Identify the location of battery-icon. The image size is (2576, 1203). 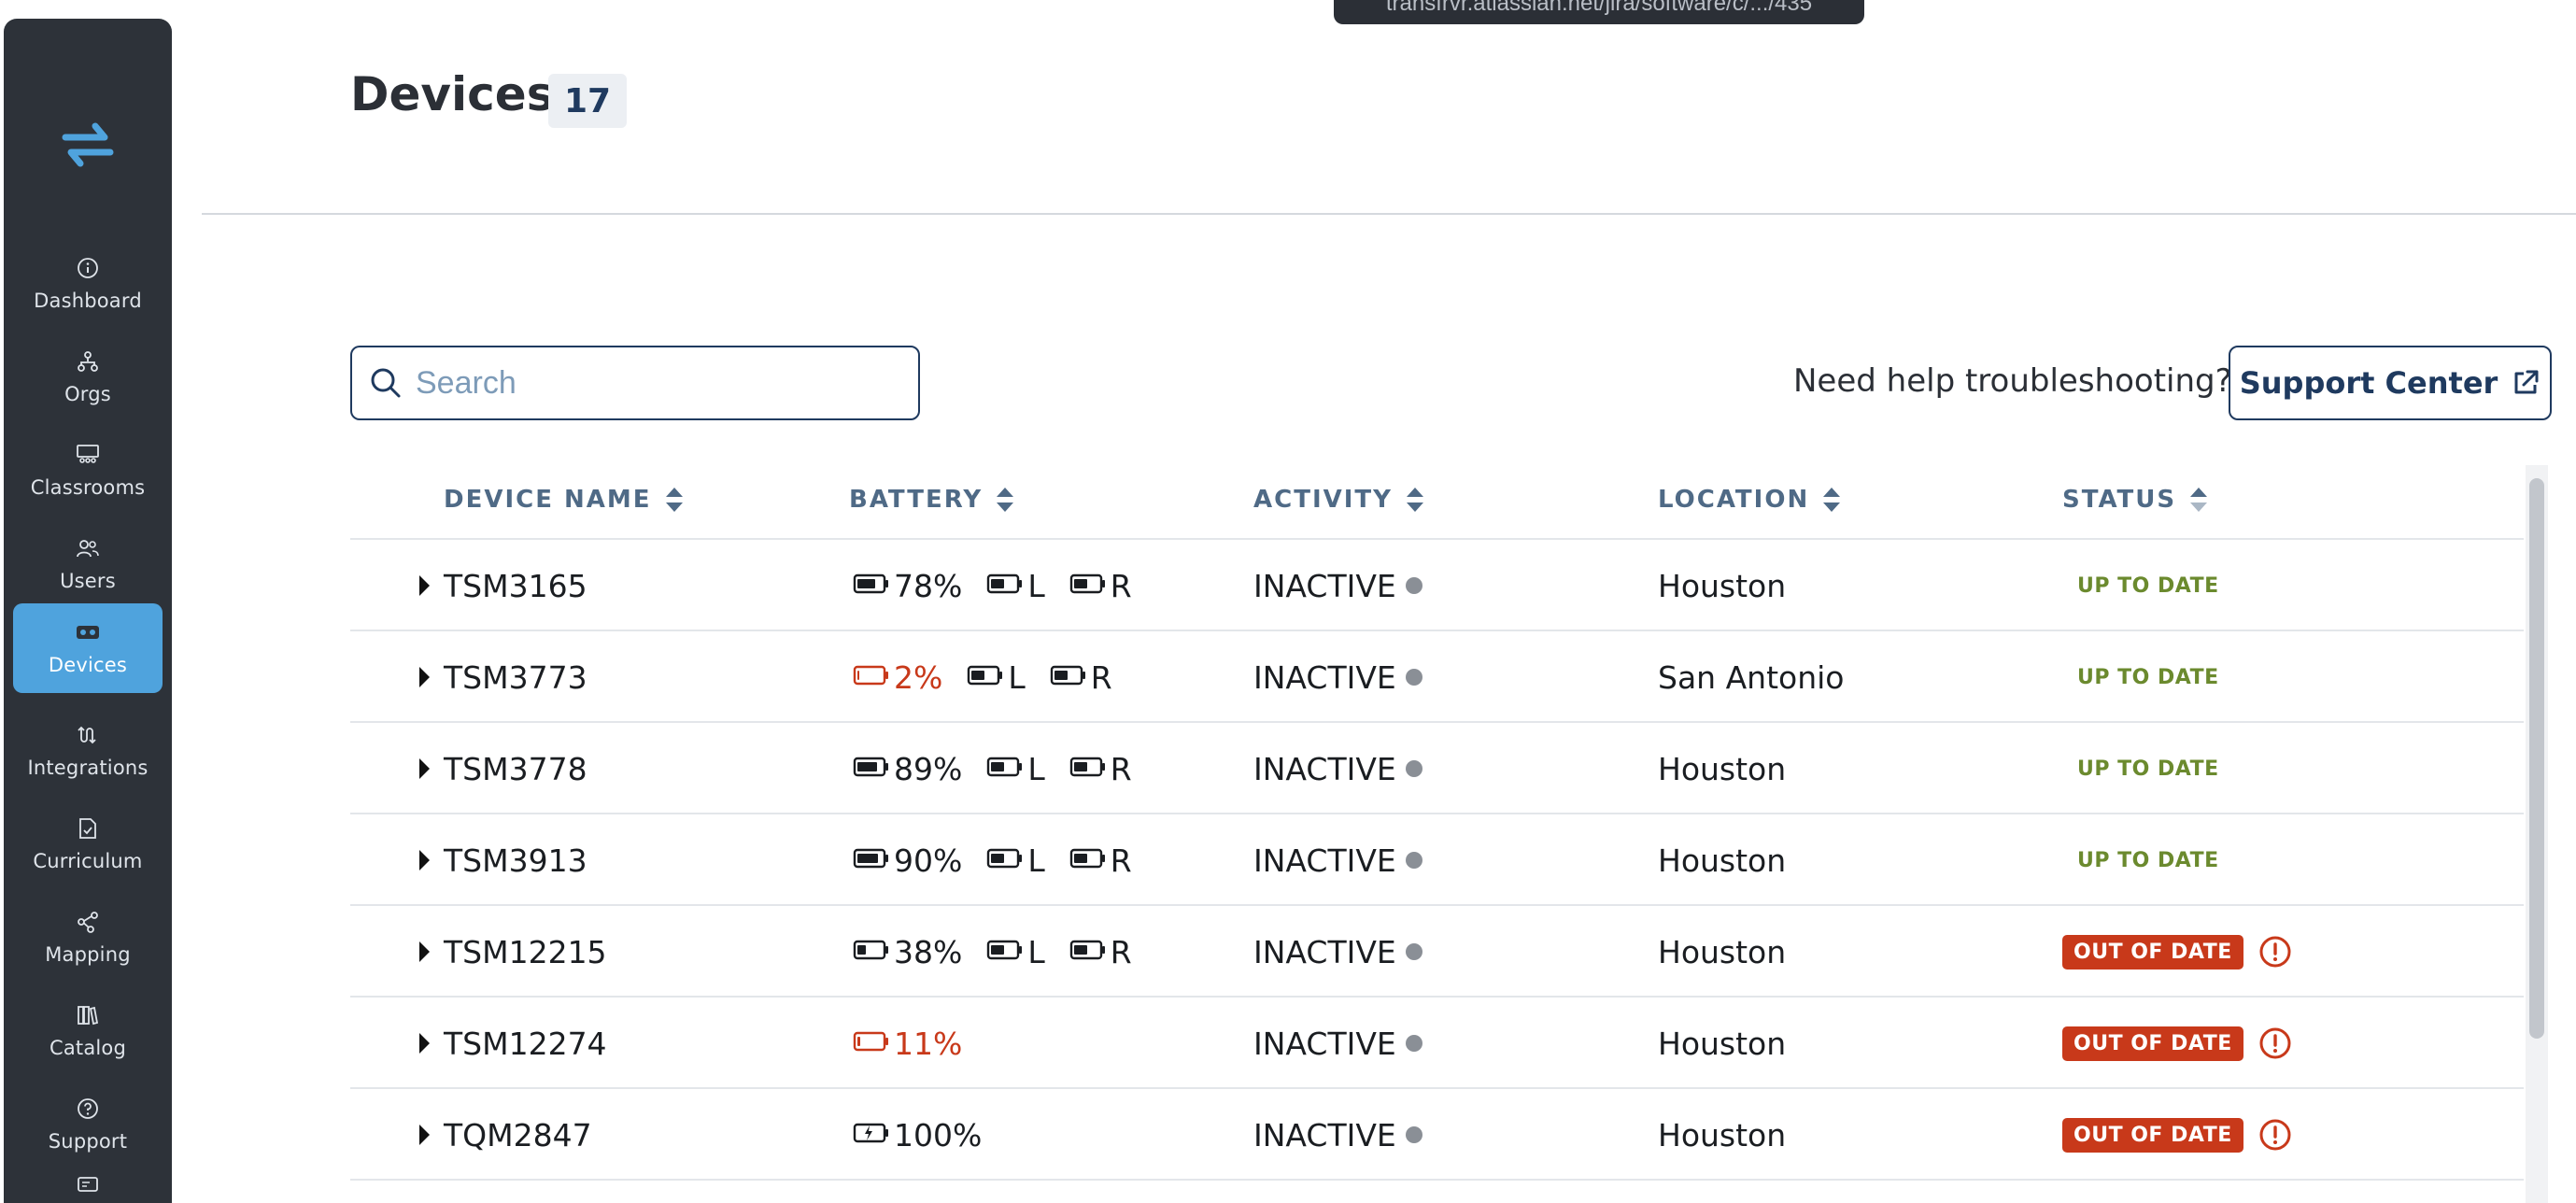
(871, 677).